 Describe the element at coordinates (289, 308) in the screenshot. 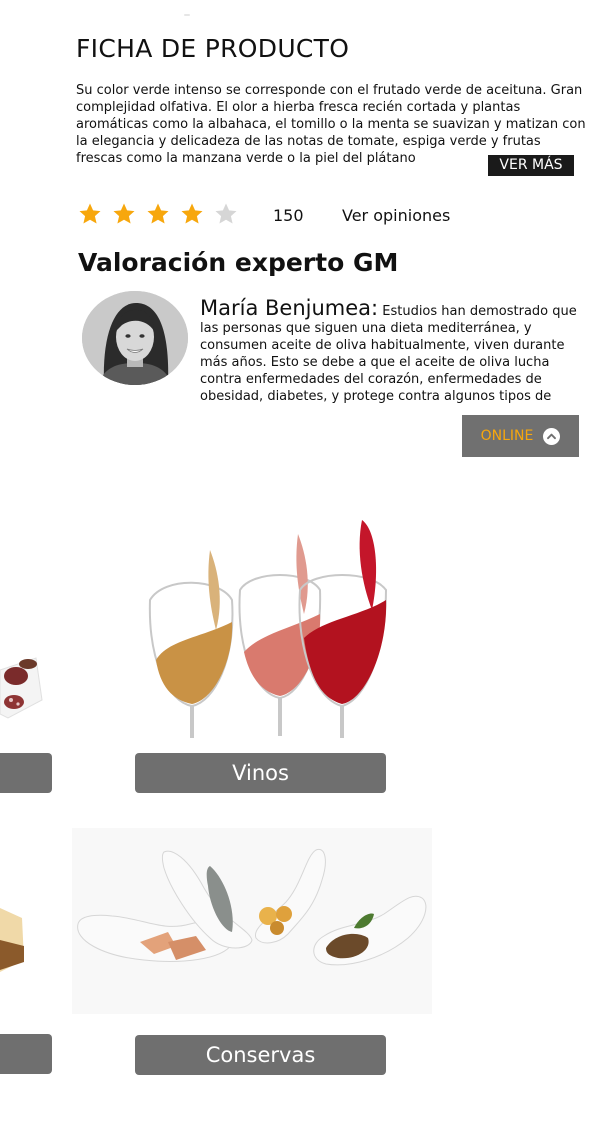

I see `expert-name: María Benjumea:` at that location.